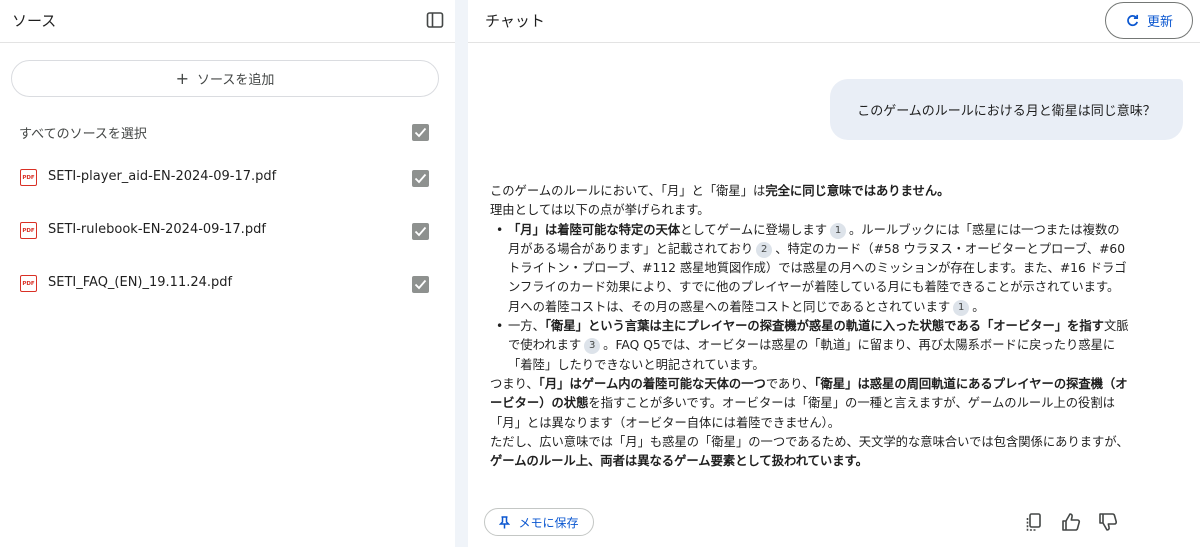  What do you see at coordinates (548, 522) in the screenshot?
I see `save-to-note-label: メモに保存` at bounding box center [548, 522].